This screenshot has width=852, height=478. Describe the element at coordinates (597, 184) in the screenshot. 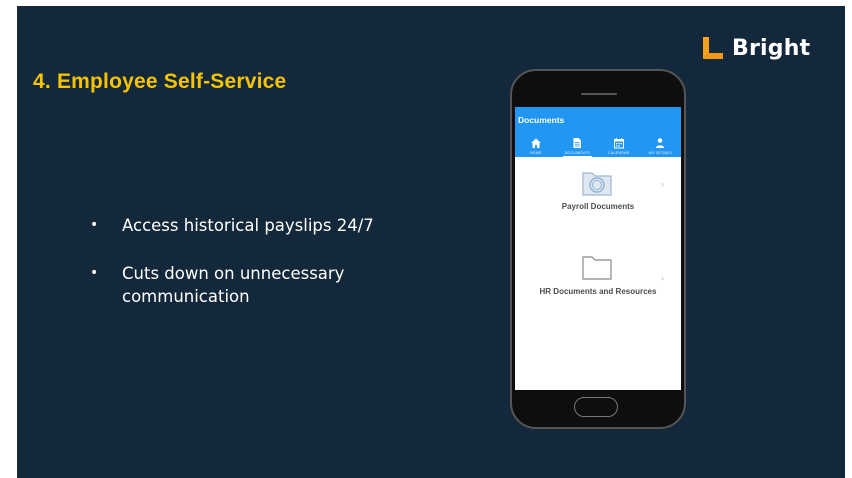

I see `payroll-folder-icon` at that location.